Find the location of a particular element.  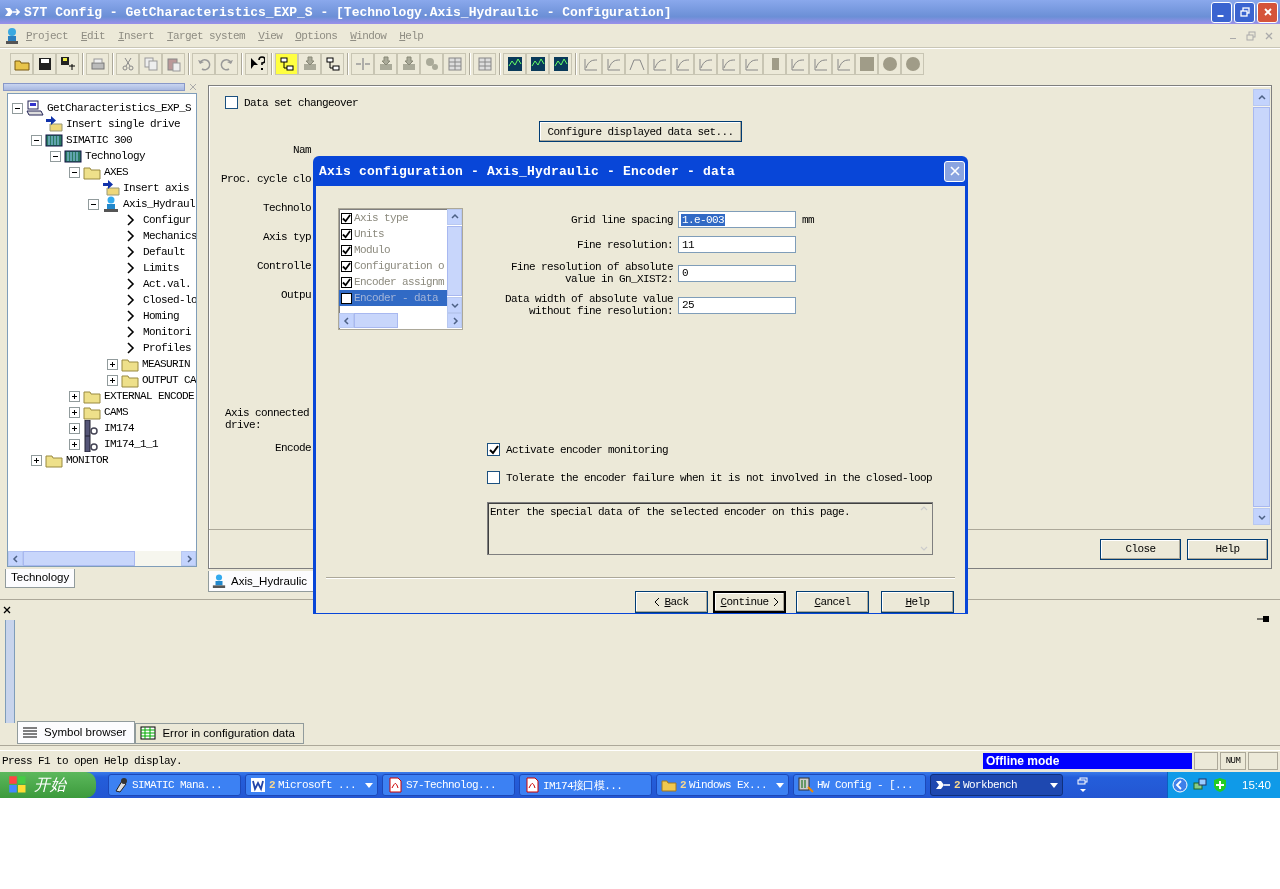

copy-icon is located at coordinates (150, 64).